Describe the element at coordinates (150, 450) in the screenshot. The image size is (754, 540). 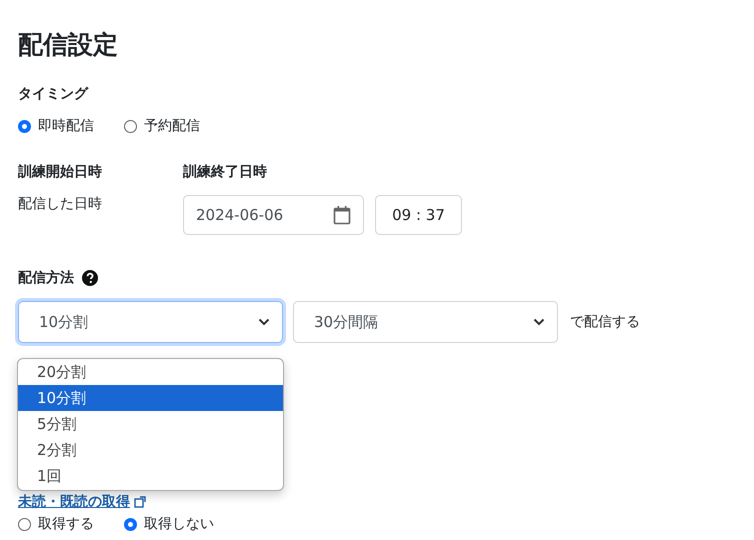
I see `dropdown-option: 2分割` at that location.